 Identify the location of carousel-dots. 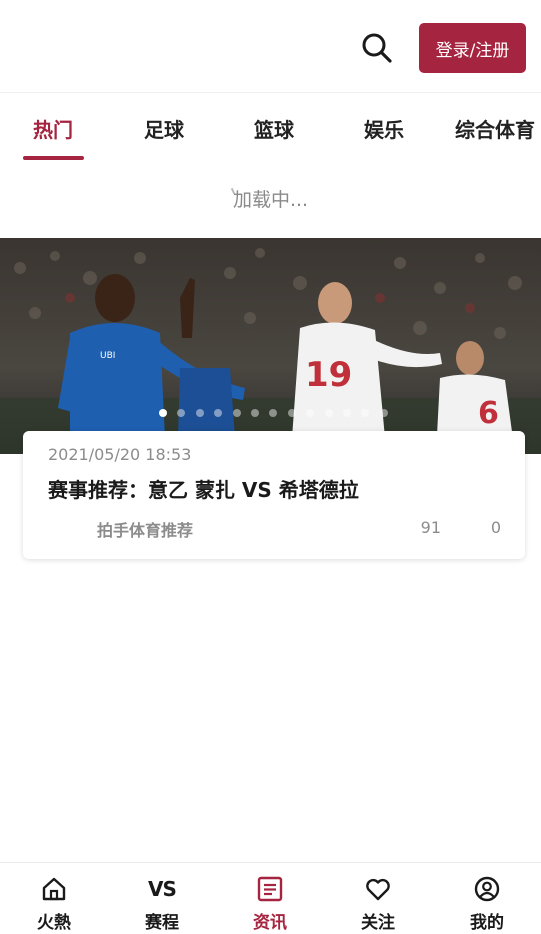
(270, 413).